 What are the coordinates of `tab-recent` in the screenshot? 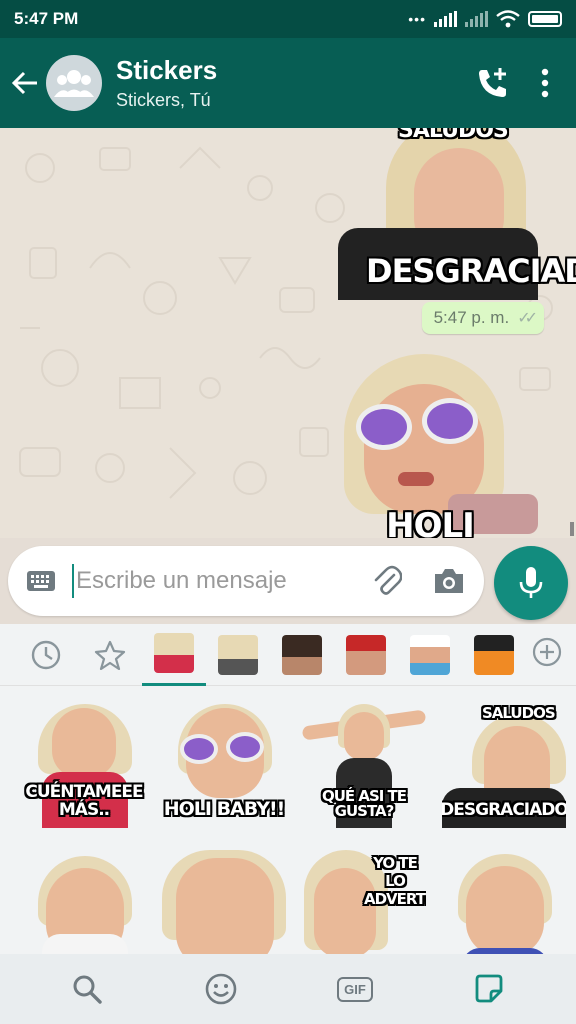 It's located at (46, 655).